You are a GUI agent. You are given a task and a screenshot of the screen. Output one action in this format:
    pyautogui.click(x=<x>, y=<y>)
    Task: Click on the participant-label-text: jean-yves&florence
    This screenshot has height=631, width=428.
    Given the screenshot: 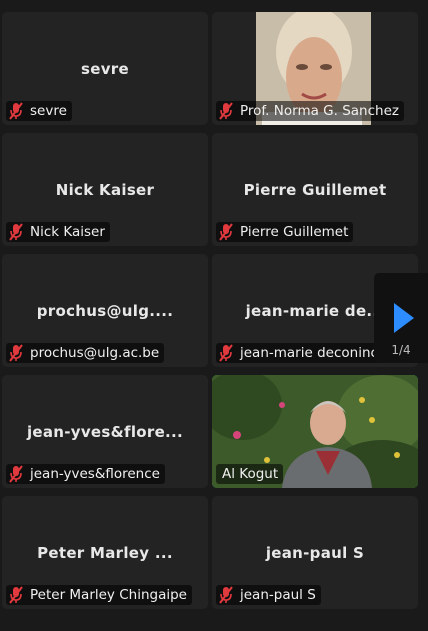 What is the action you would take?
    pyautogui.click(x=95, y=474)
    